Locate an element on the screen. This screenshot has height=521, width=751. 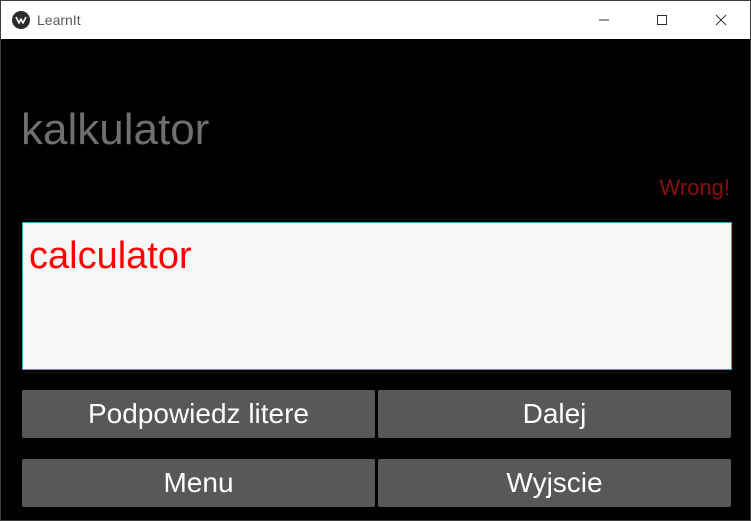
maximize-button is located at coordinates (662, 20).